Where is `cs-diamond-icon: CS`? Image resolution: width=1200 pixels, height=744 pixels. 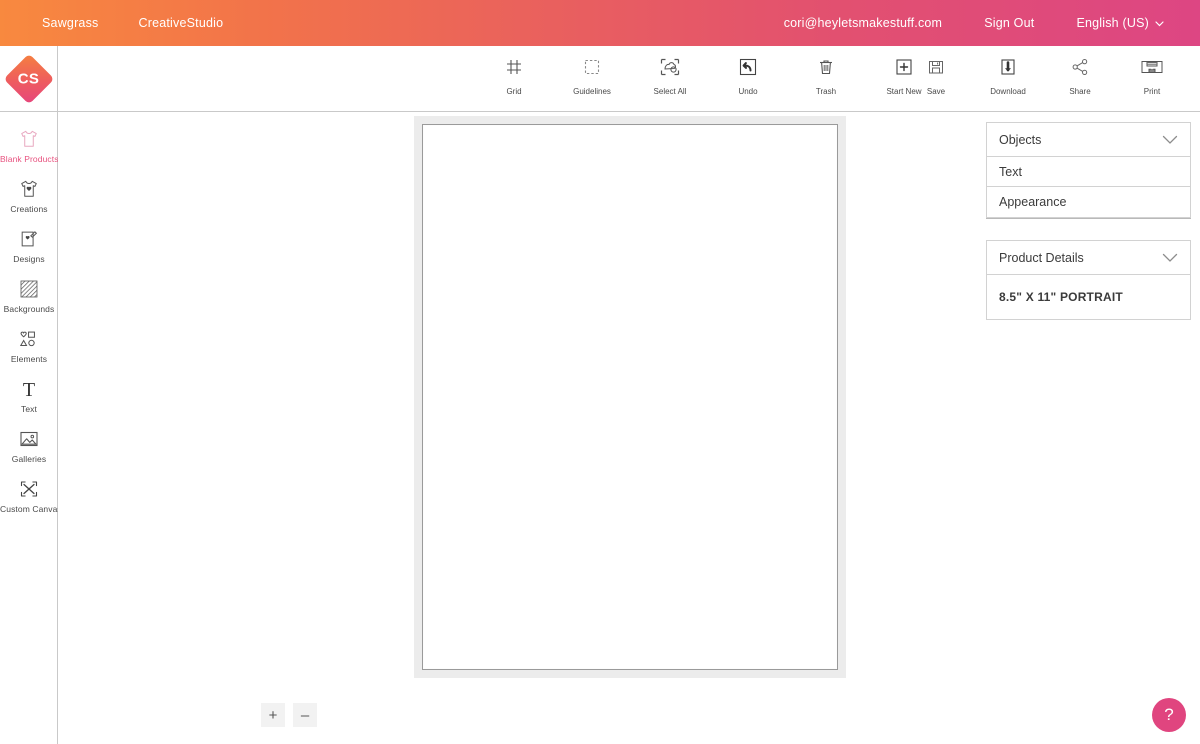
cs-diamond-icon: CS is located at coordinates (28, 78).